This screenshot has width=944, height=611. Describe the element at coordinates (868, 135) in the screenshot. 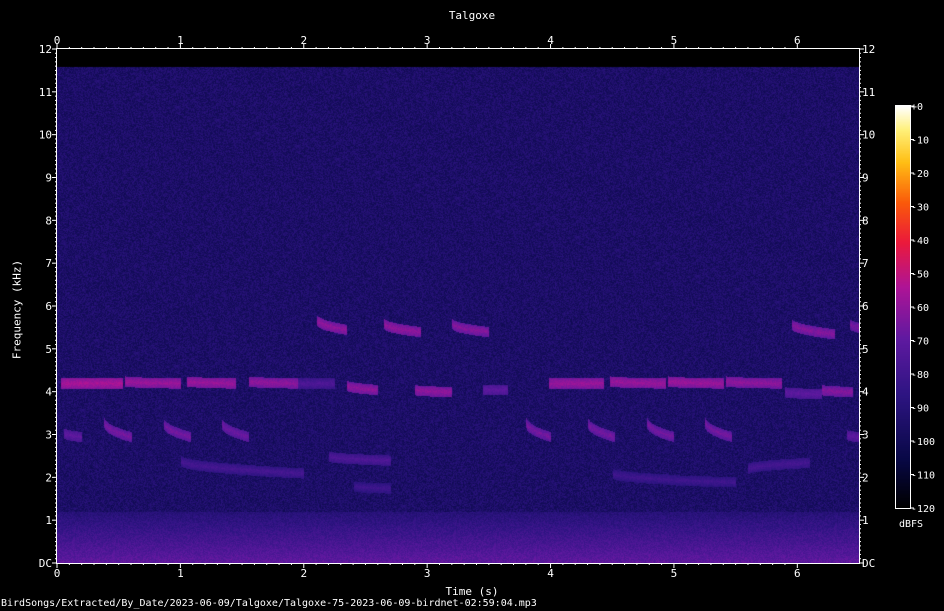

I see `y-tick-label-right: 10` at that location.